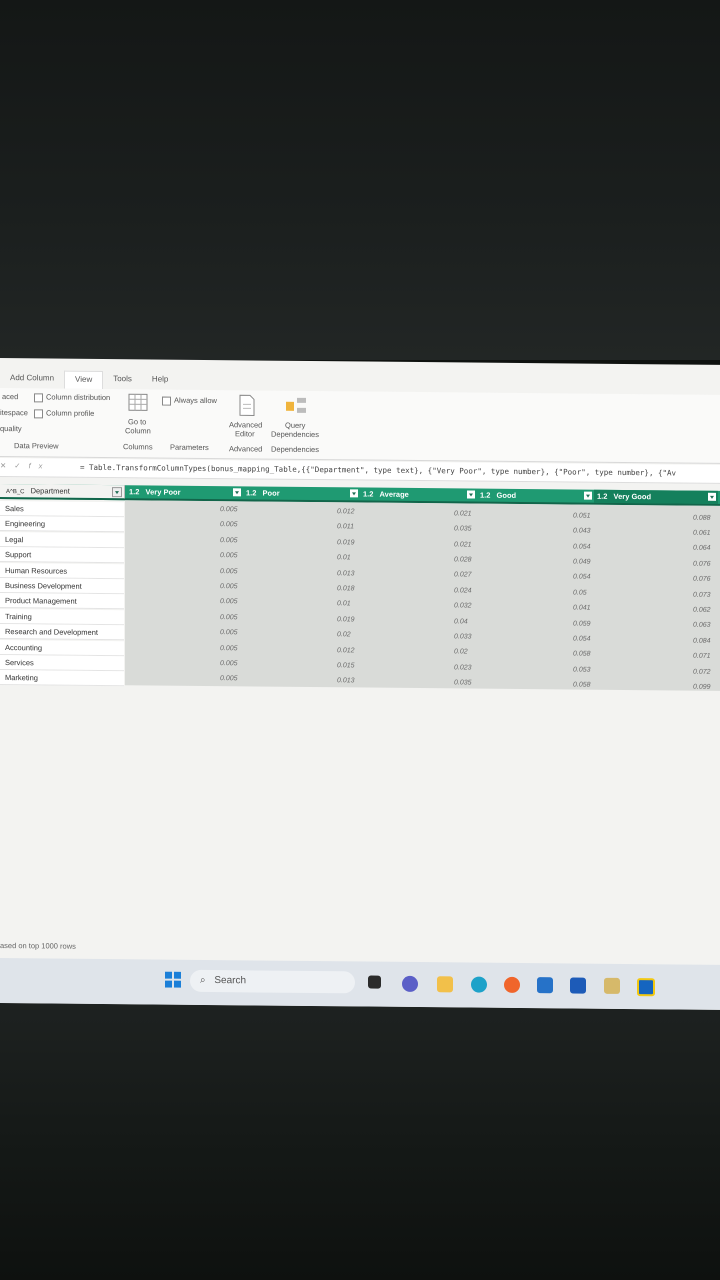 The width and height of the screenshot is (720, 1280). Describe the element at coordinates (702, 594) in the screenshot. I see `value-cell: 0.073` at that location.